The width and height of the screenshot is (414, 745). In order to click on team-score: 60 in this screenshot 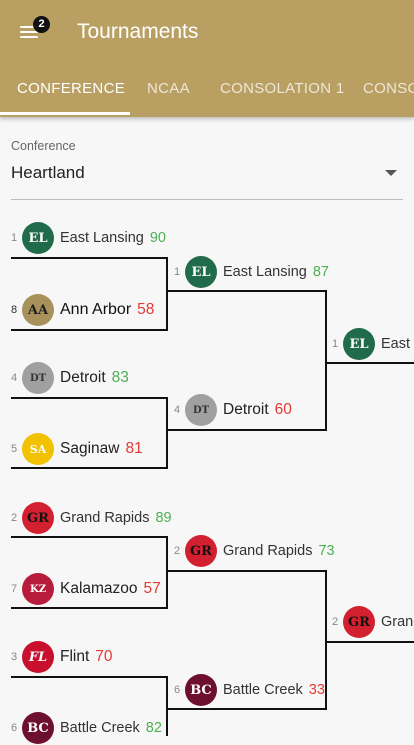, I will do `click(283, 409)`.